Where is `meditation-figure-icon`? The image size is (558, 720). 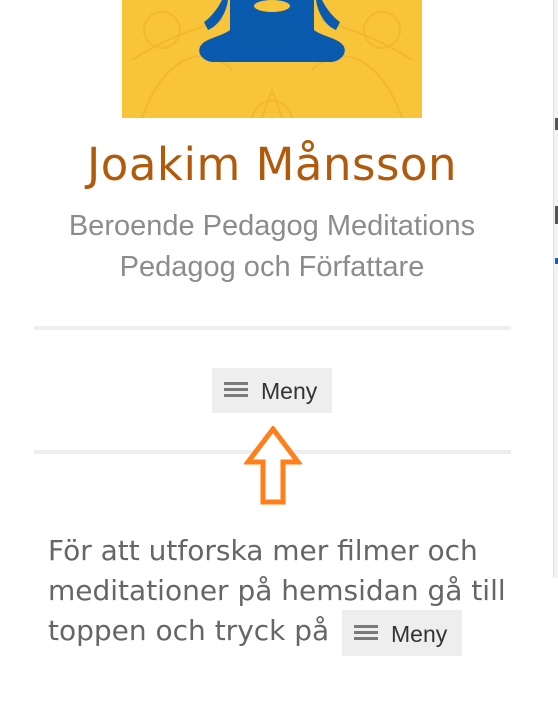
meditation-figure-icon is located at coordinates (272, 59).